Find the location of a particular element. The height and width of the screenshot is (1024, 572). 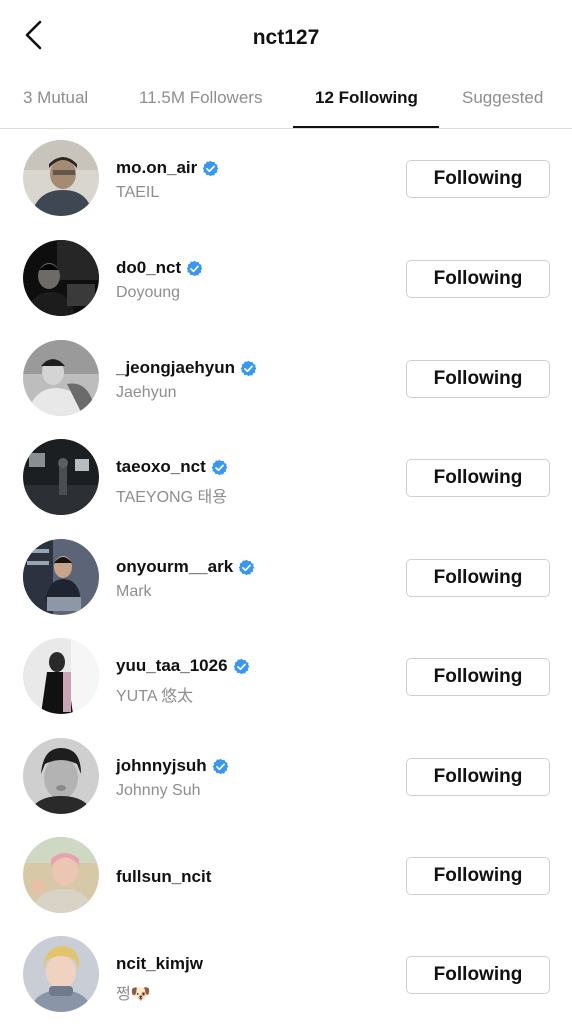

handle-line: johnnyjsuh is located at coordinates (172, 766).